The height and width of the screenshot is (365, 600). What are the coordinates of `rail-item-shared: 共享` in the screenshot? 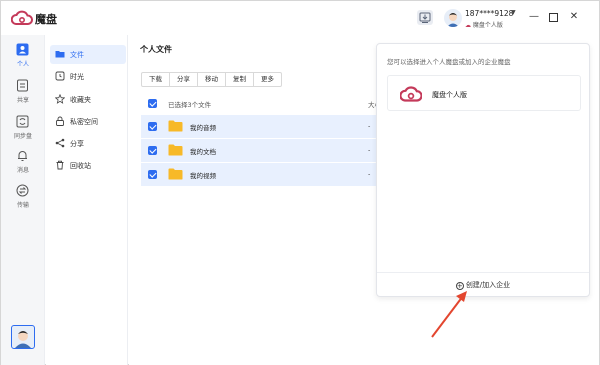 It's located at (23, 94).